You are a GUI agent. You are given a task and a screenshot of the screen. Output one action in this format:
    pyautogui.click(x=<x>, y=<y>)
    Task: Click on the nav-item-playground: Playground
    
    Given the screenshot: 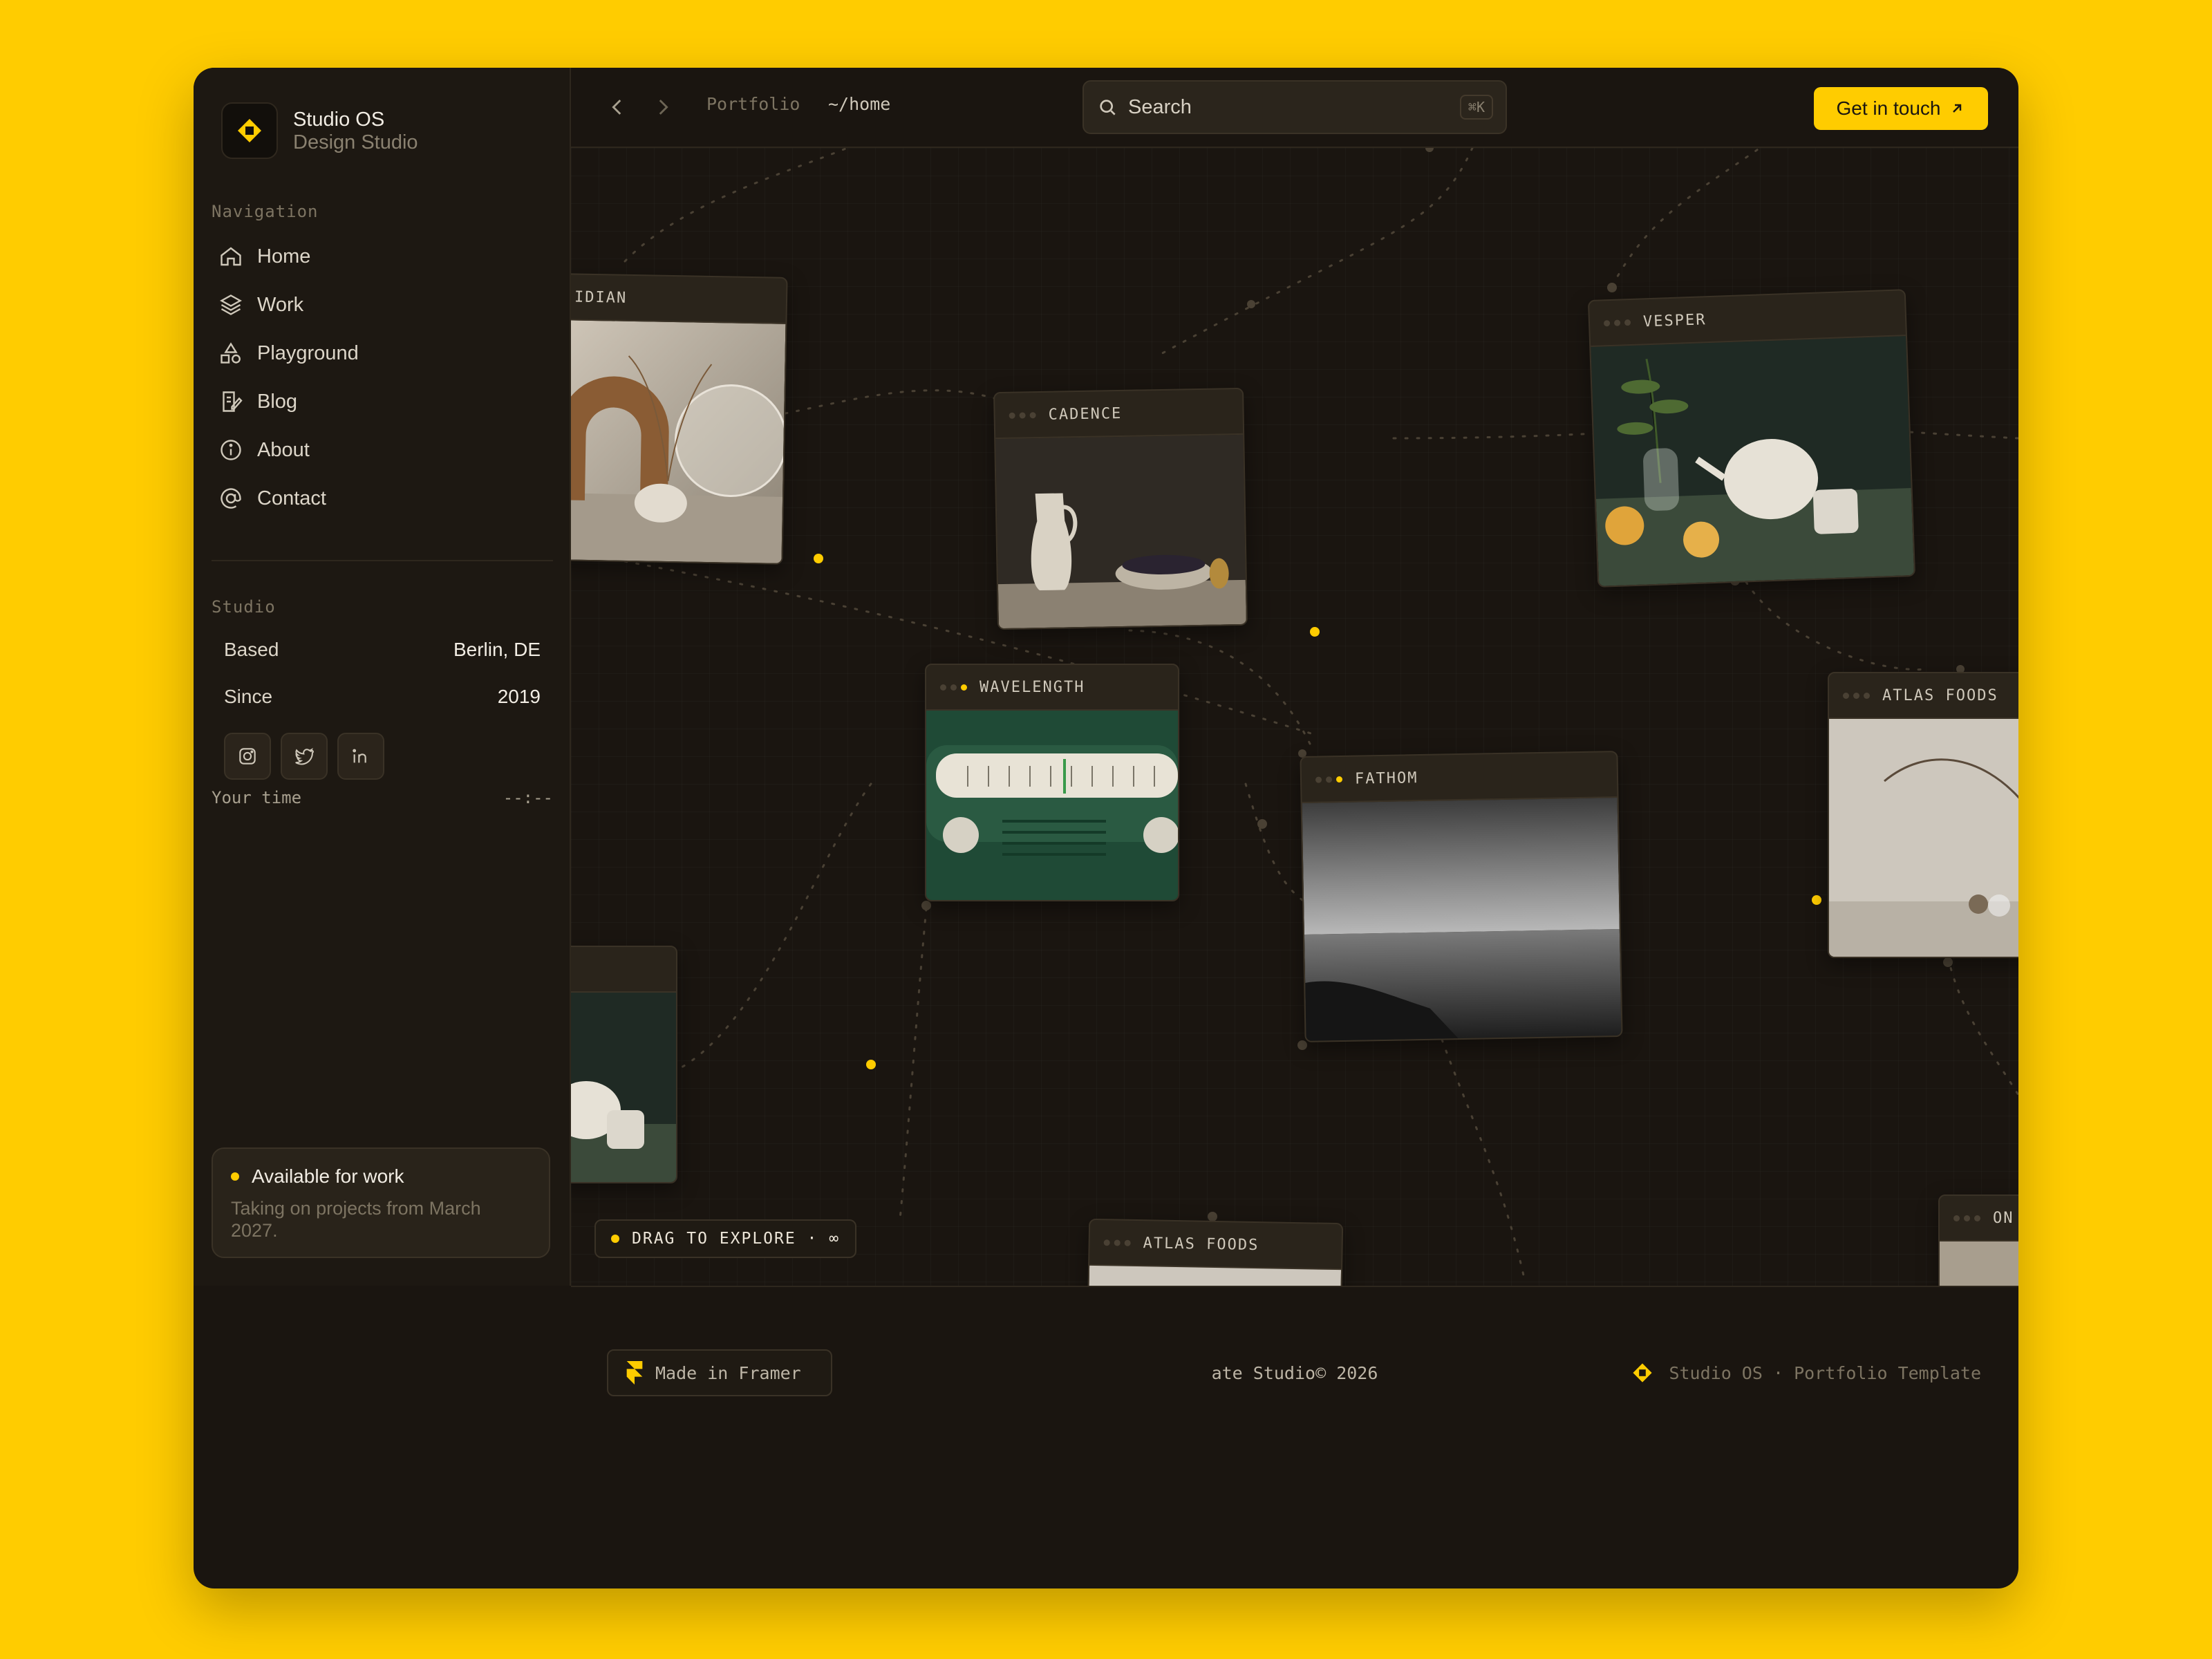 What is the action you would take?
    pyautogui.click(x=380, y=353)
    